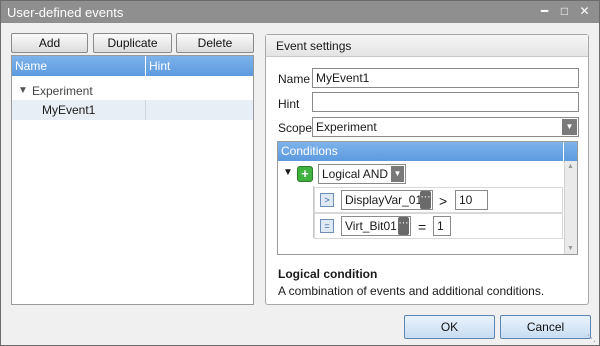 The width and height of the screenshot is (600, 346). What do you see at coordinates (564, 11) in the screenshot?
I see `maximize-icon: □` at bounding box center [564, 11].